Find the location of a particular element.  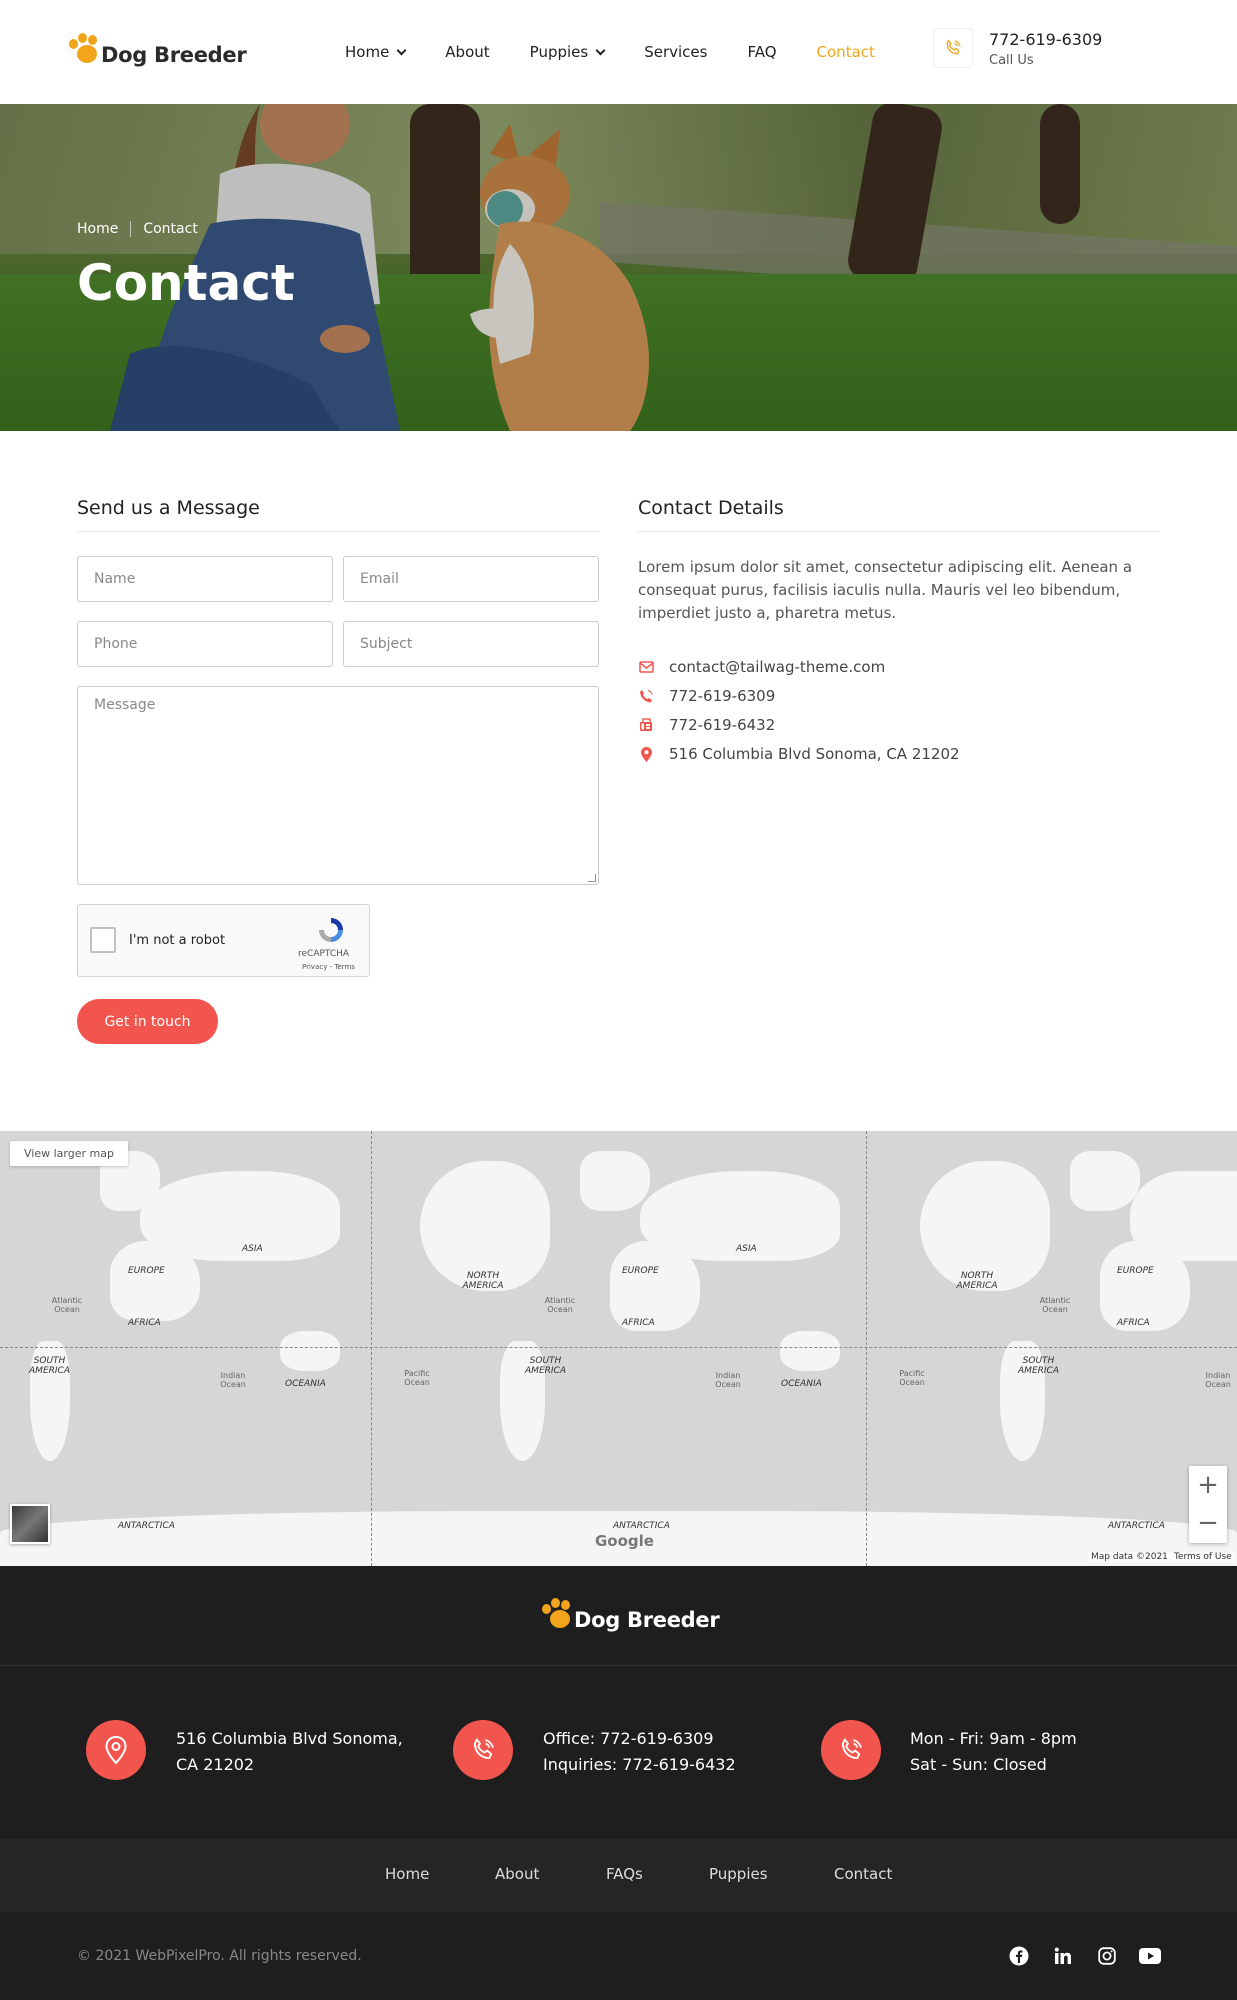

phone-icon-box is located at coordinates (953, 48).